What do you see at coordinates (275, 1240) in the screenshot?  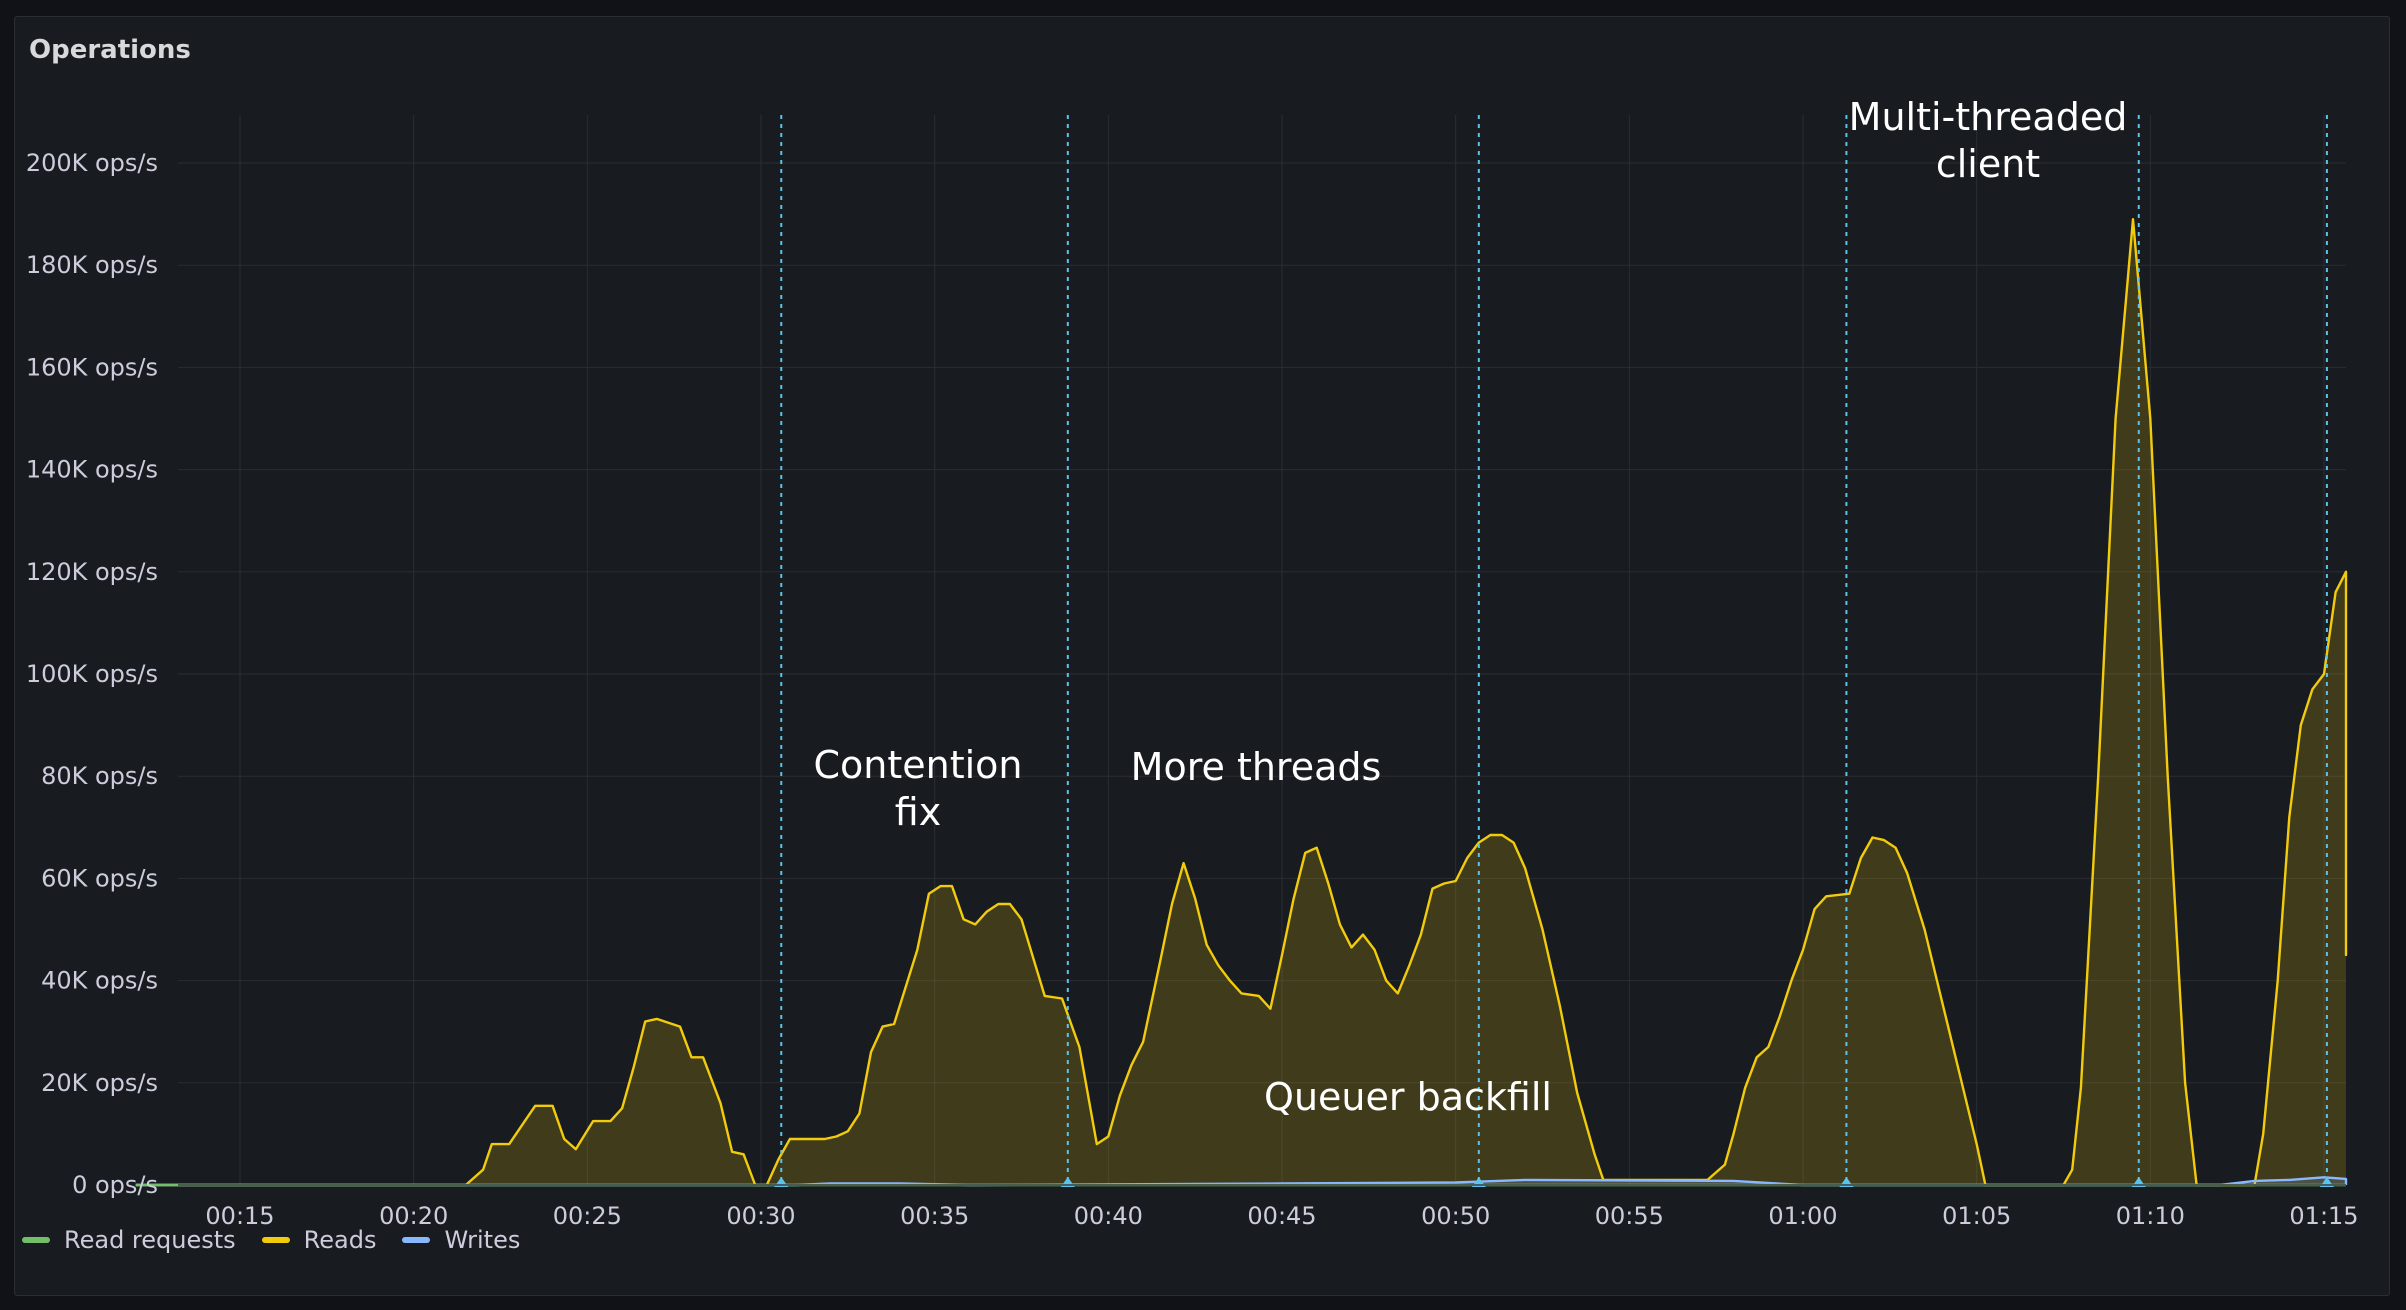 I see `reads-swatch` at bounding box center [275, 1240].